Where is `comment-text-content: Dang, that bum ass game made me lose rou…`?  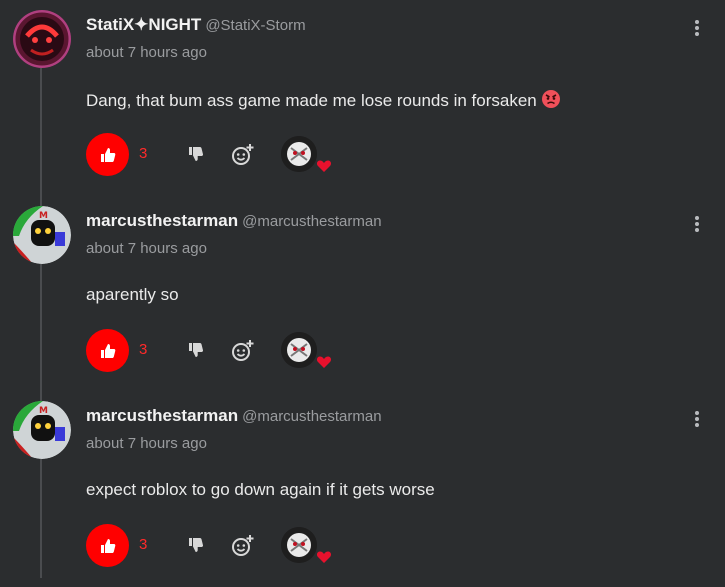 comment-text-content: Dang, that bum ass game made me lose rou… is located at coordinates (311, 100).